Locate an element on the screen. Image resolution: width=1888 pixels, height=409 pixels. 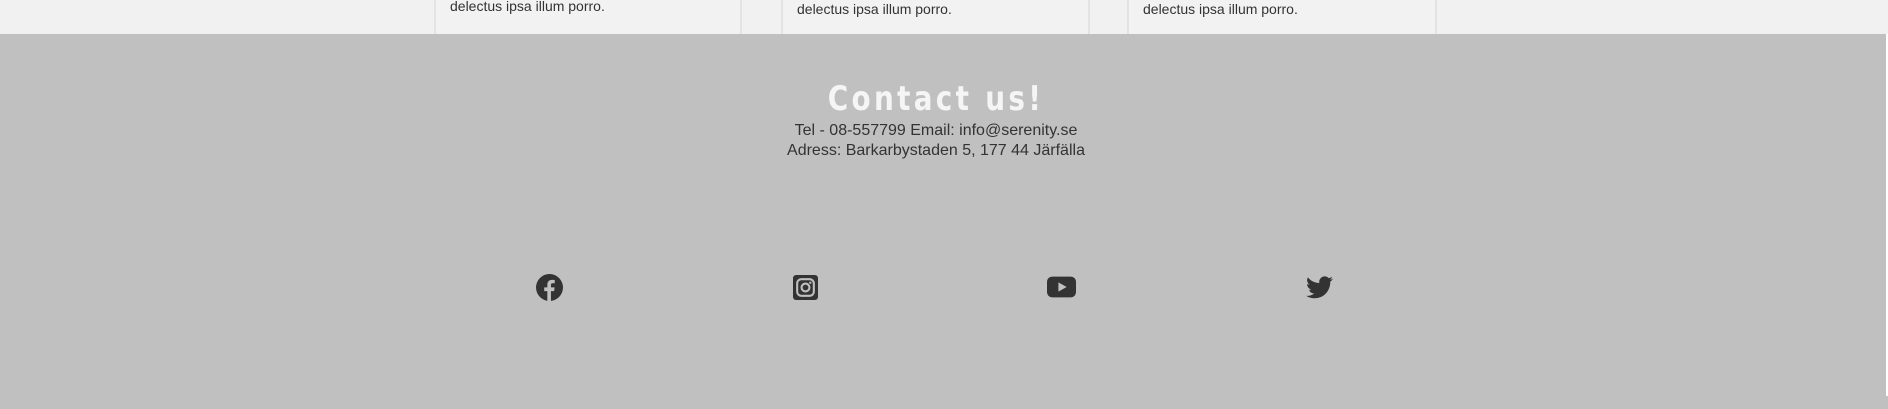
instagram-link is located at coordinates (805, 287).